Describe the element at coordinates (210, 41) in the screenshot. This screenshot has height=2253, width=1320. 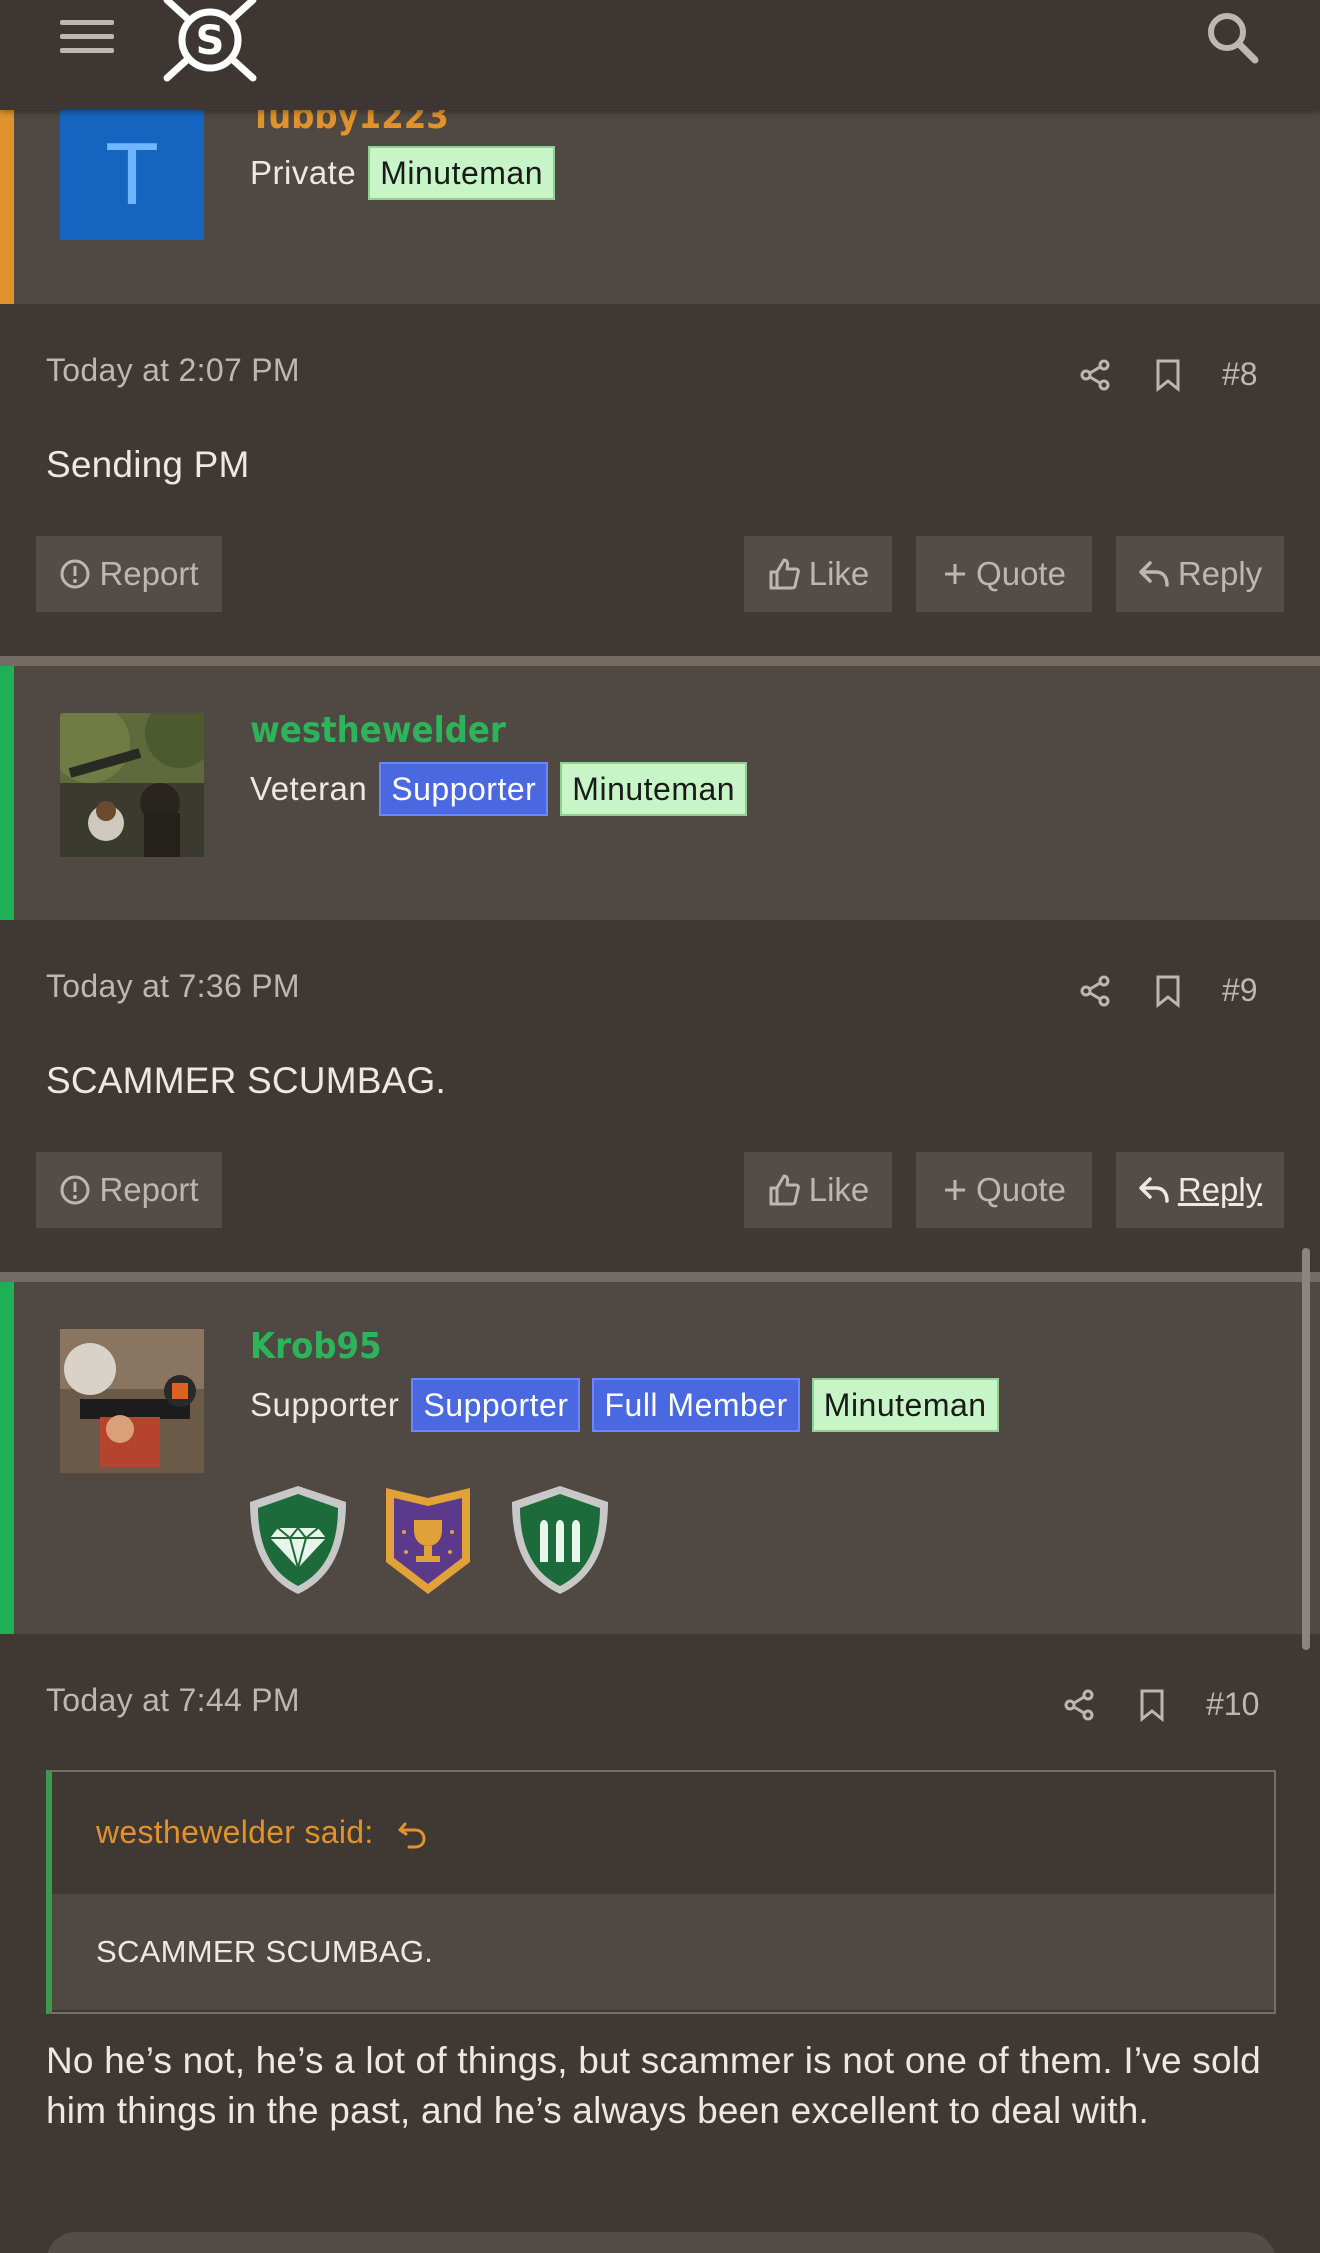
I see `svg-text: S` at that location.